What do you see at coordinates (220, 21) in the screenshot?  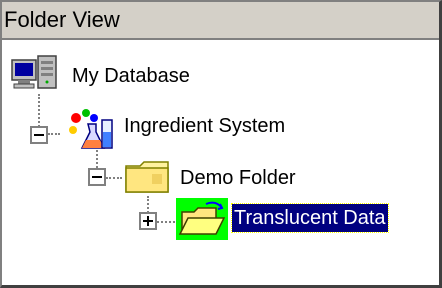 I see `panel-title: Folder View` at bounding box center [220, 21].